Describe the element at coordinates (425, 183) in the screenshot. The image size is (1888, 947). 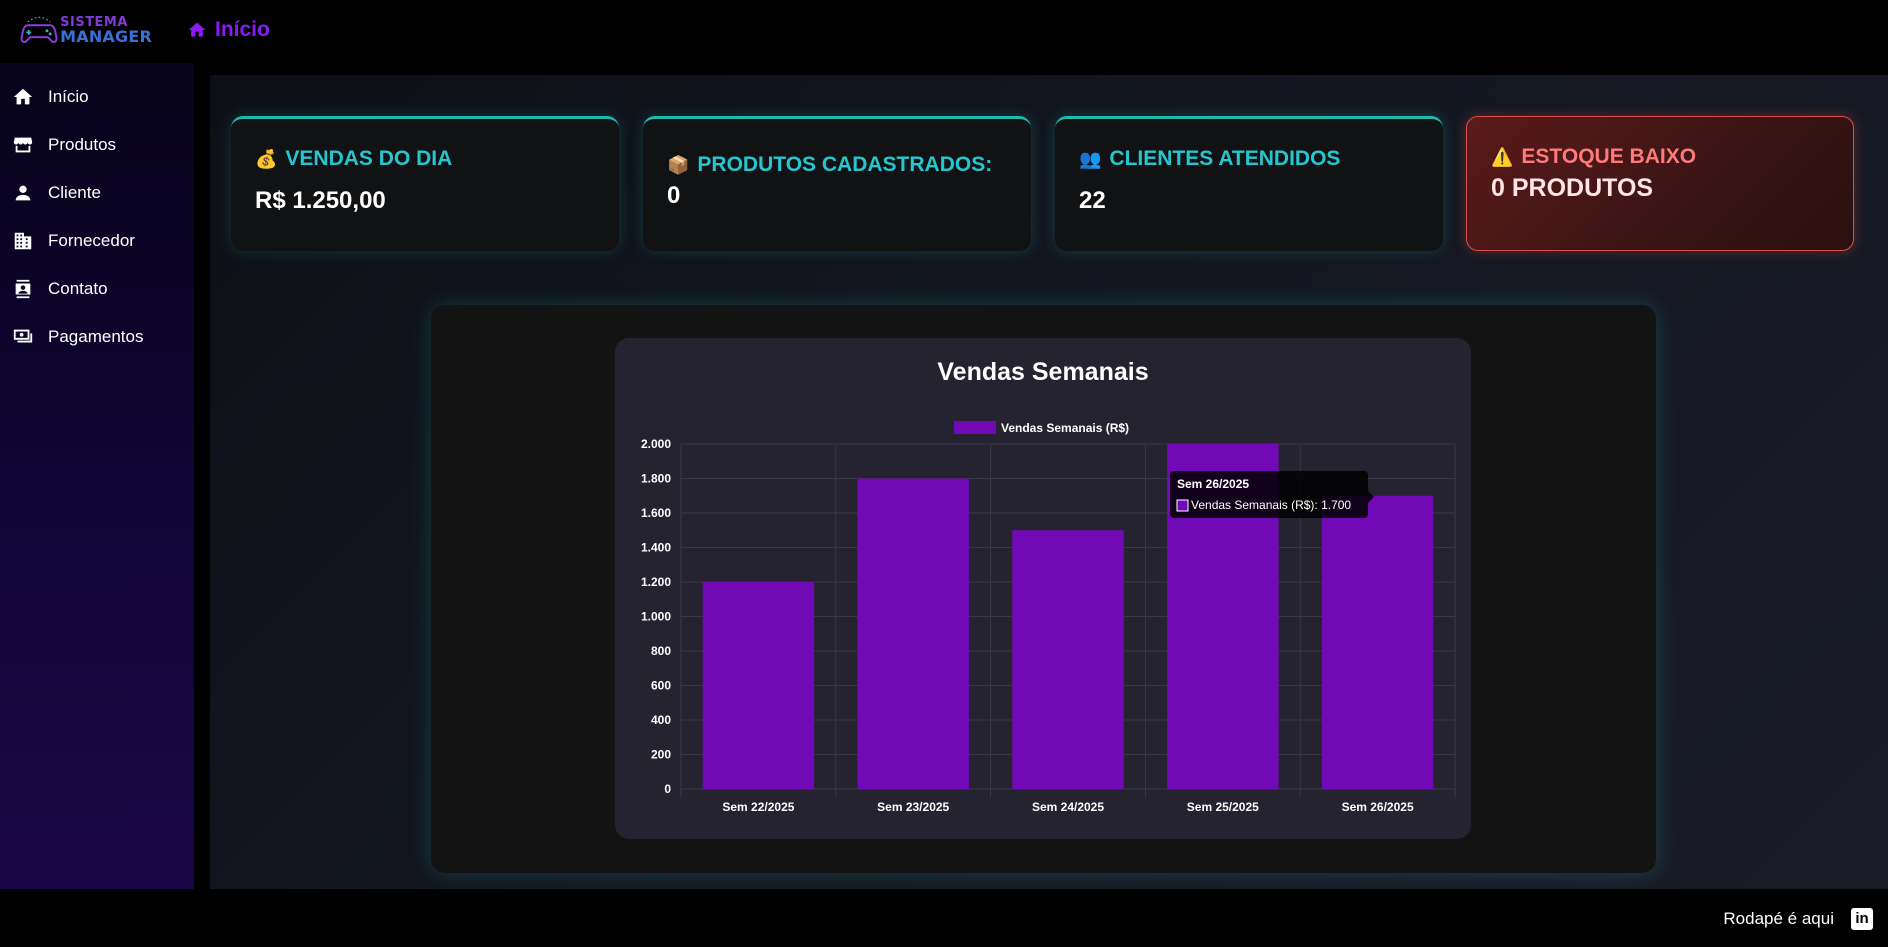
I see `card-vendas-do-dia: 💰 VENDAS DO DIA R$ 1.250,00` at that location.